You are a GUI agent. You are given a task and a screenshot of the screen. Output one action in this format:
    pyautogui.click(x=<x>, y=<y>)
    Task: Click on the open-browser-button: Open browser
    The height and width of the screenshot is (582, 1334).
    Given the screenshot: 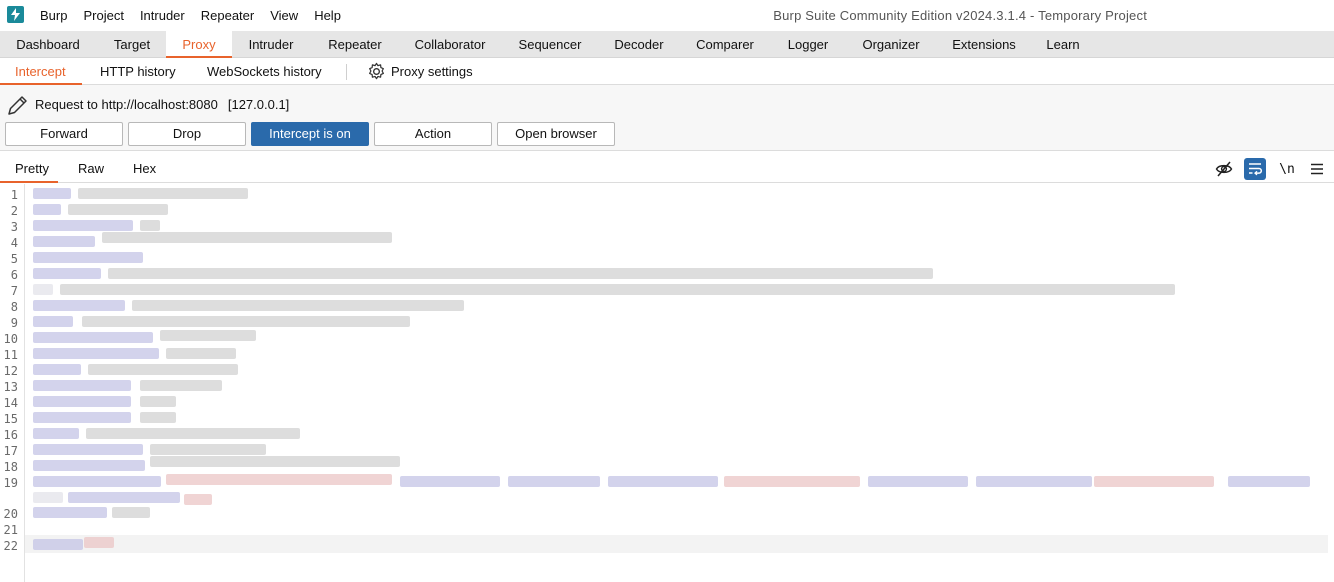 What is the action you would take?
    pyautogui.click(x=556, y=134)
    